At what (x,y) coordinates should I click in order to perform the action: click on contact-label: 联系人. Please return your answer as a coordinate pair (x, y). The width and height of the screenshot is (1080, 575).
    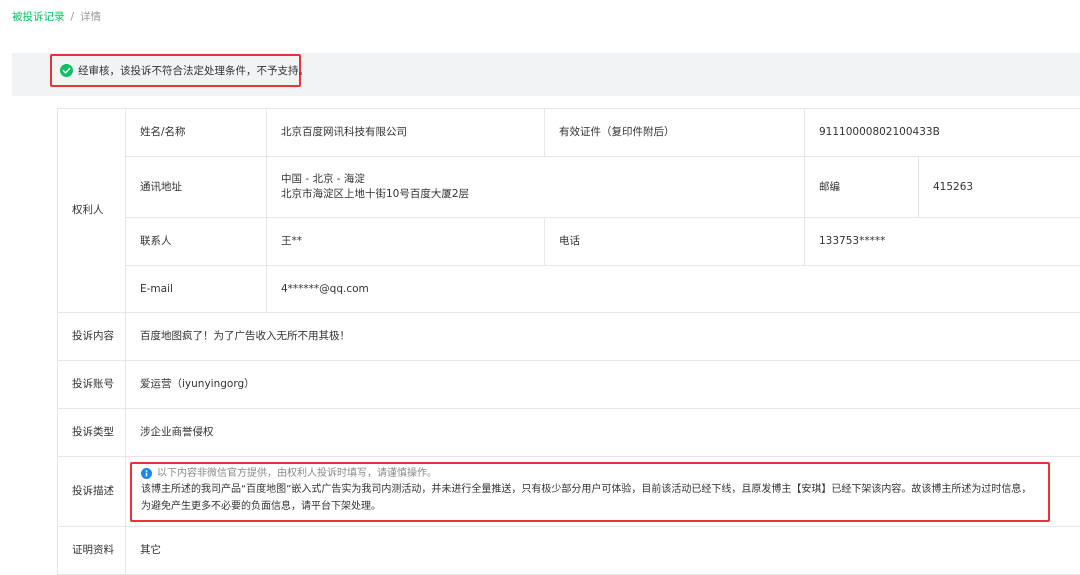
    Looking at the image, I should click on (196, 242).